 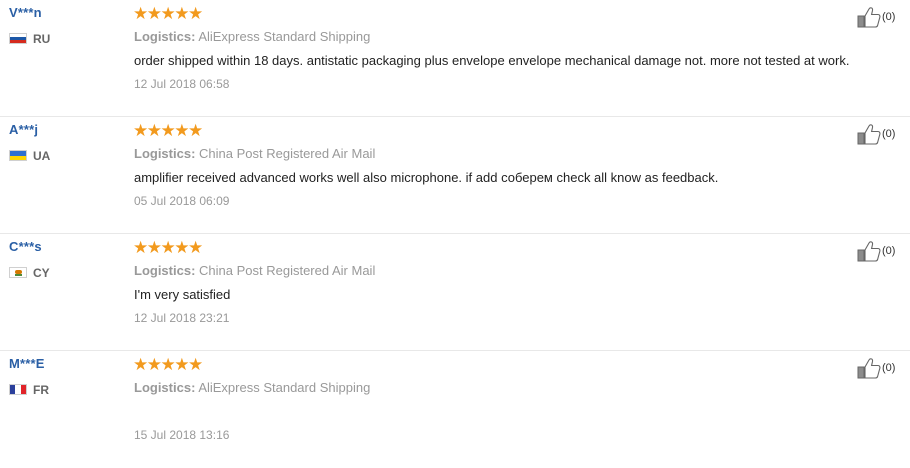 What do you see at coordinates (42, 156) in the screenshot?
I see `country-code: UA` at bounding box center [42, 156].